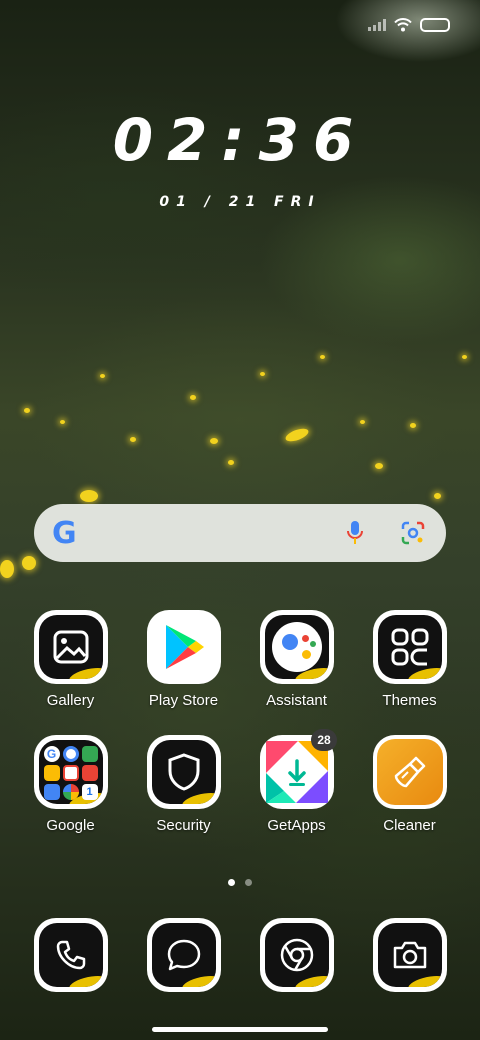 This screenshot has height=1040, width=480. Describe the element at coordinates (240, 882) in the screenshot. I see `page-indicator` at that location.